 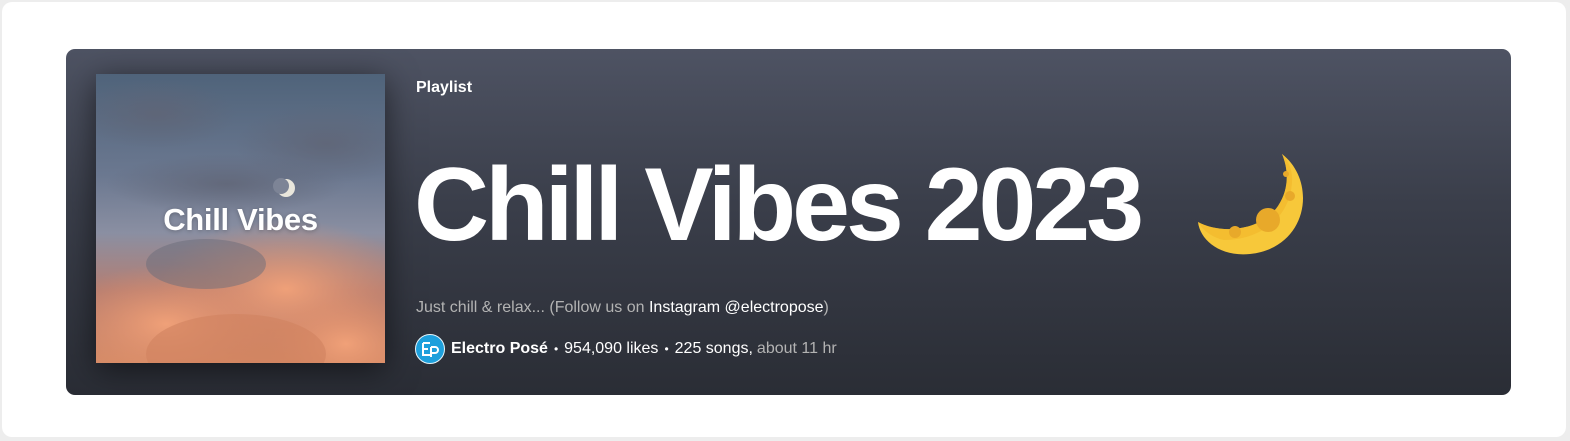 I want to click on description-text: Just chill & relax... (Follow us on, so click(x=532, y=307).